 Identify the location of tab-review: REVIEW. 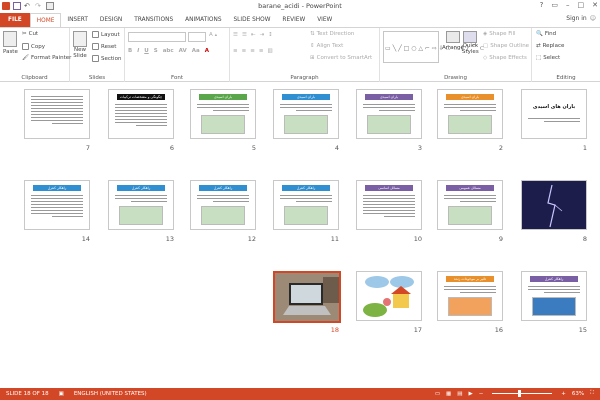
(293, 20).